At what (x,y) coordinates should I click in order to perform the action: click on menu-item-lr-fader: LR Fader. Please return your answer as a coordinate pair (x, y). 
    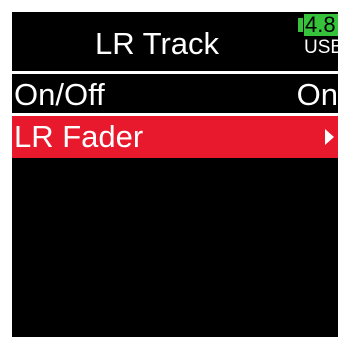
    Looking at the image, I should click on (175, 137).